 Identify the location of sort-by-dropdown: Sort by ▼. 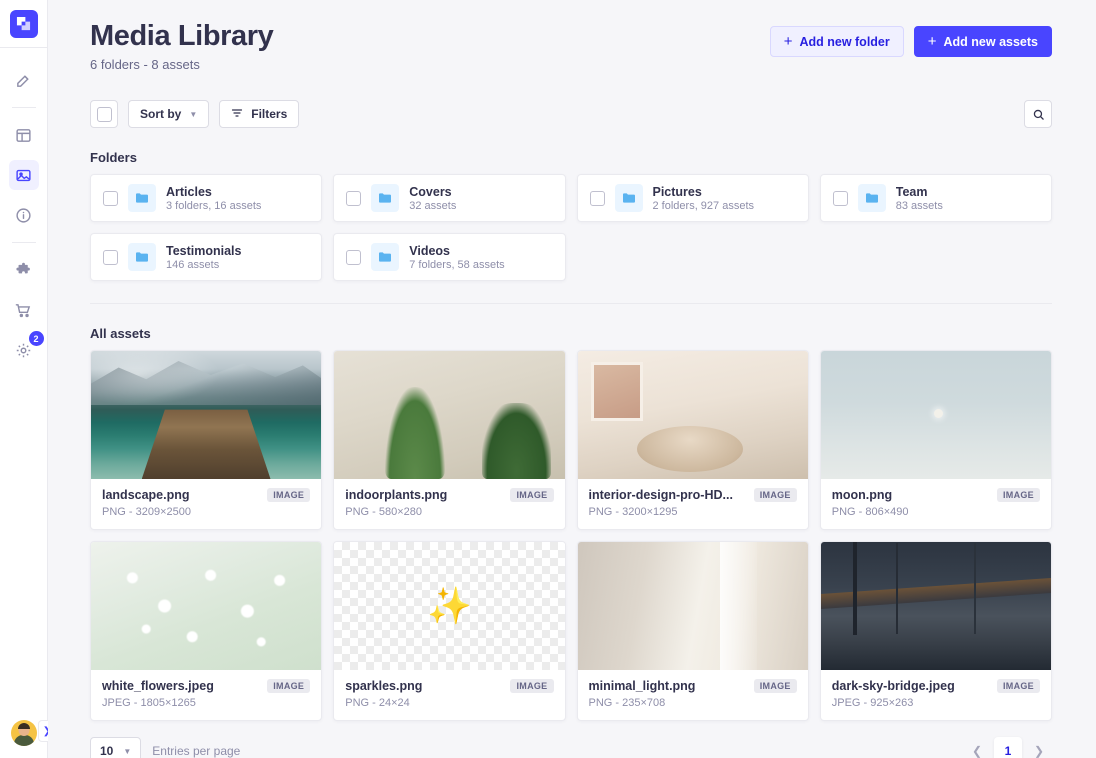
(169, 114).